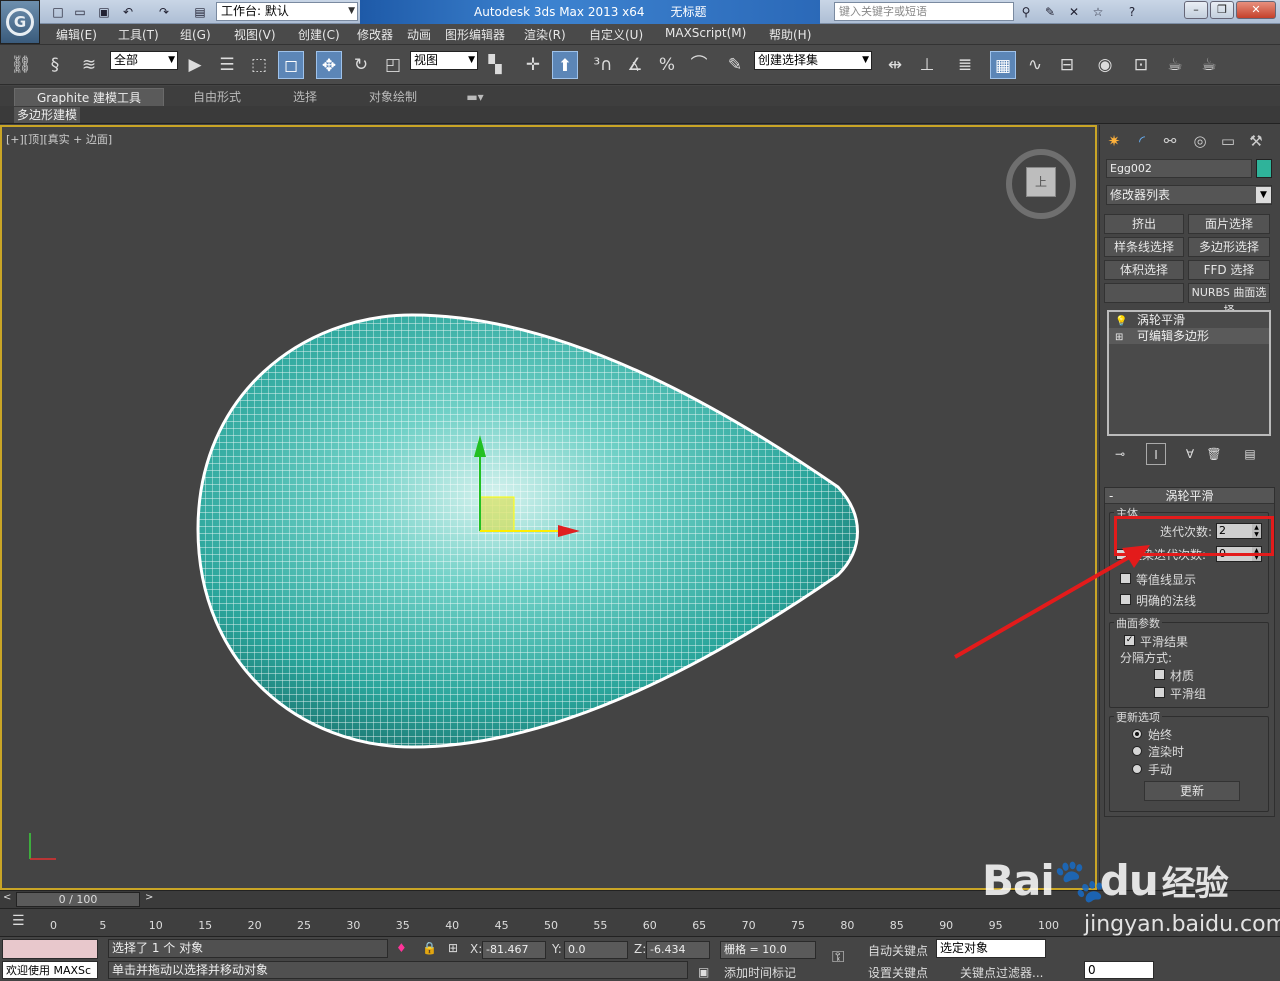 This screenshot has width=1280, height=981. Describe the element at coordinates (1189, 373) in the screenshot. I see `modifier-stack: 💡 涡轮平滑 ⊞ 可编辑多边形` at that location.